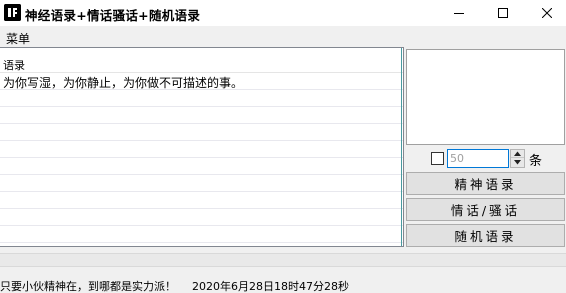 This screenshot has width=566, height=293. I want to click on chevron-up-icon, so click(517, 153).